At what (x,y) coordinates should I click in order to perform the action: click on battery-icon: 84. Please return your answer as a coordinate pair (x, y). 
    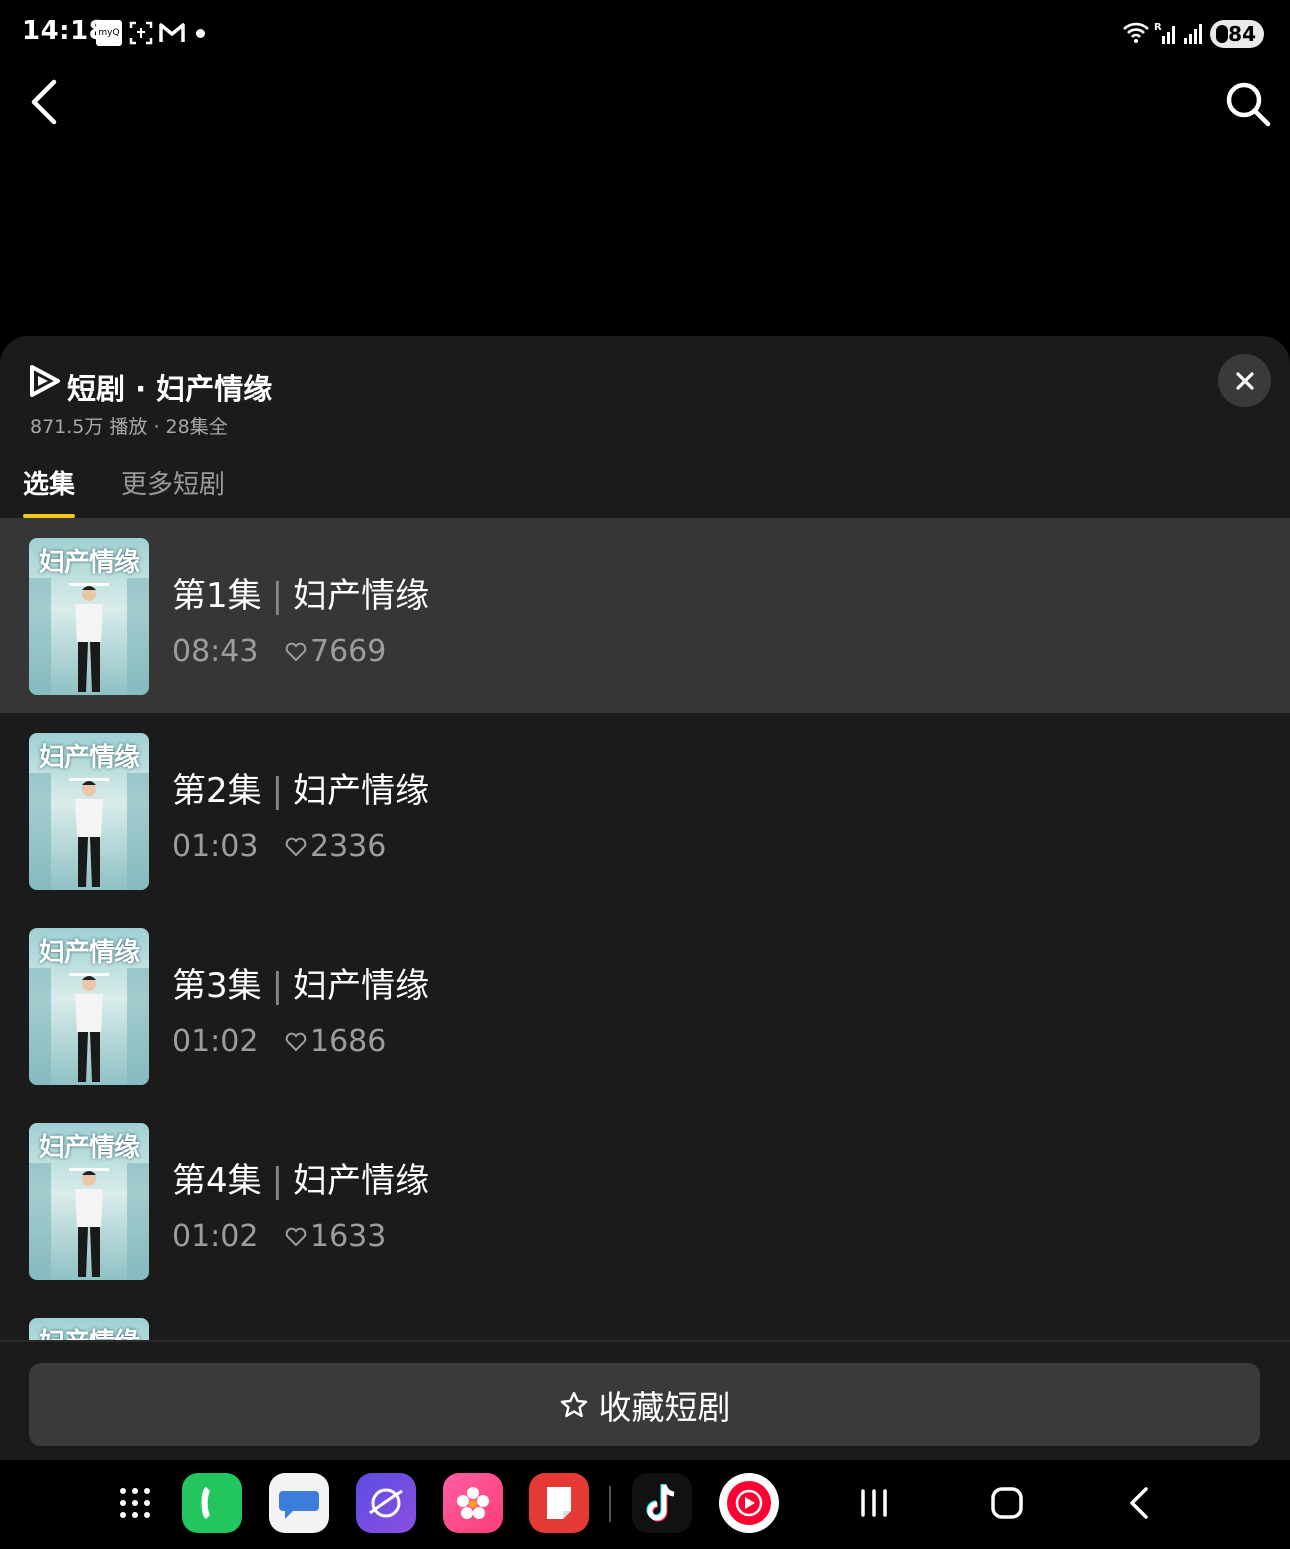
    Looking at the image, I should click on (1237, 34).